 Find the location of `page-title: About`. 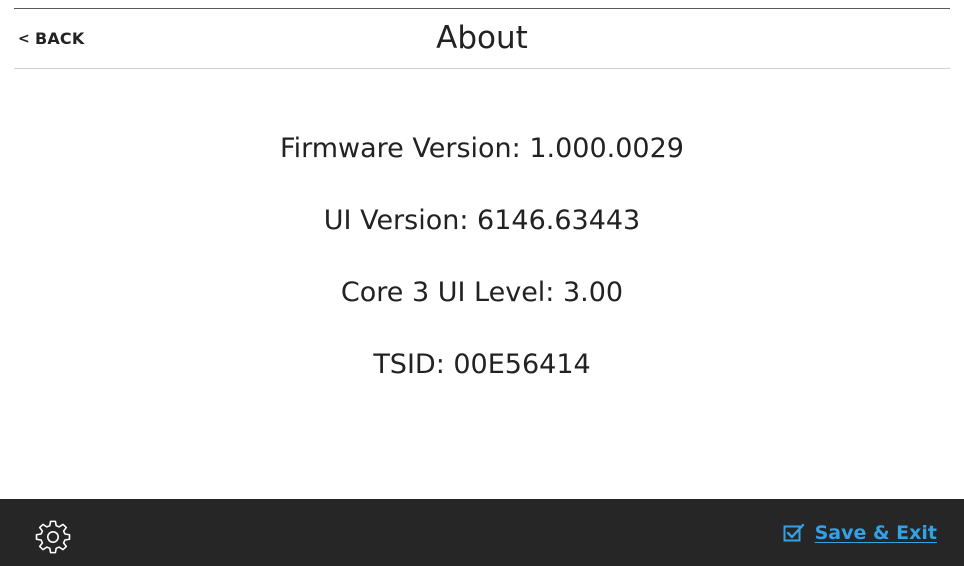

page-title: About is located at coordinates (482, 38).